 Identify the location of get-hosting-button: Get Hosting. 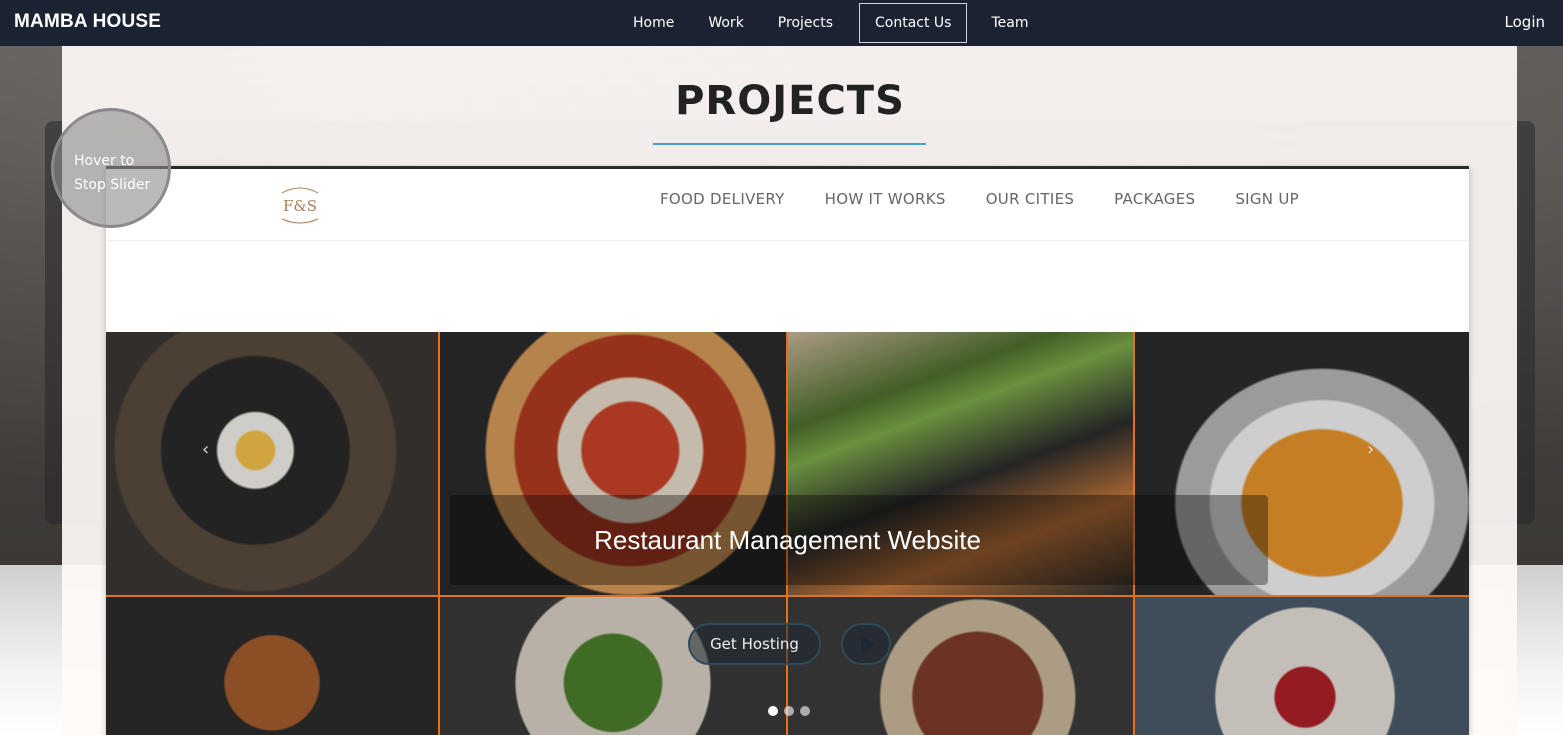
(754, 644).